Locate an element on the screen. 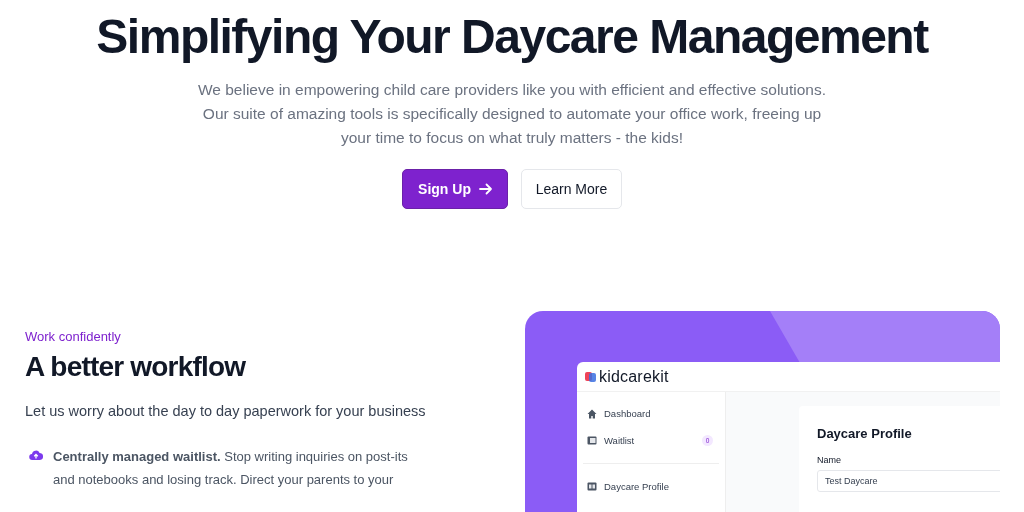 The image size is (1024, 512). app-logo-text: kidcarekit is located at coordinates (634, 376).